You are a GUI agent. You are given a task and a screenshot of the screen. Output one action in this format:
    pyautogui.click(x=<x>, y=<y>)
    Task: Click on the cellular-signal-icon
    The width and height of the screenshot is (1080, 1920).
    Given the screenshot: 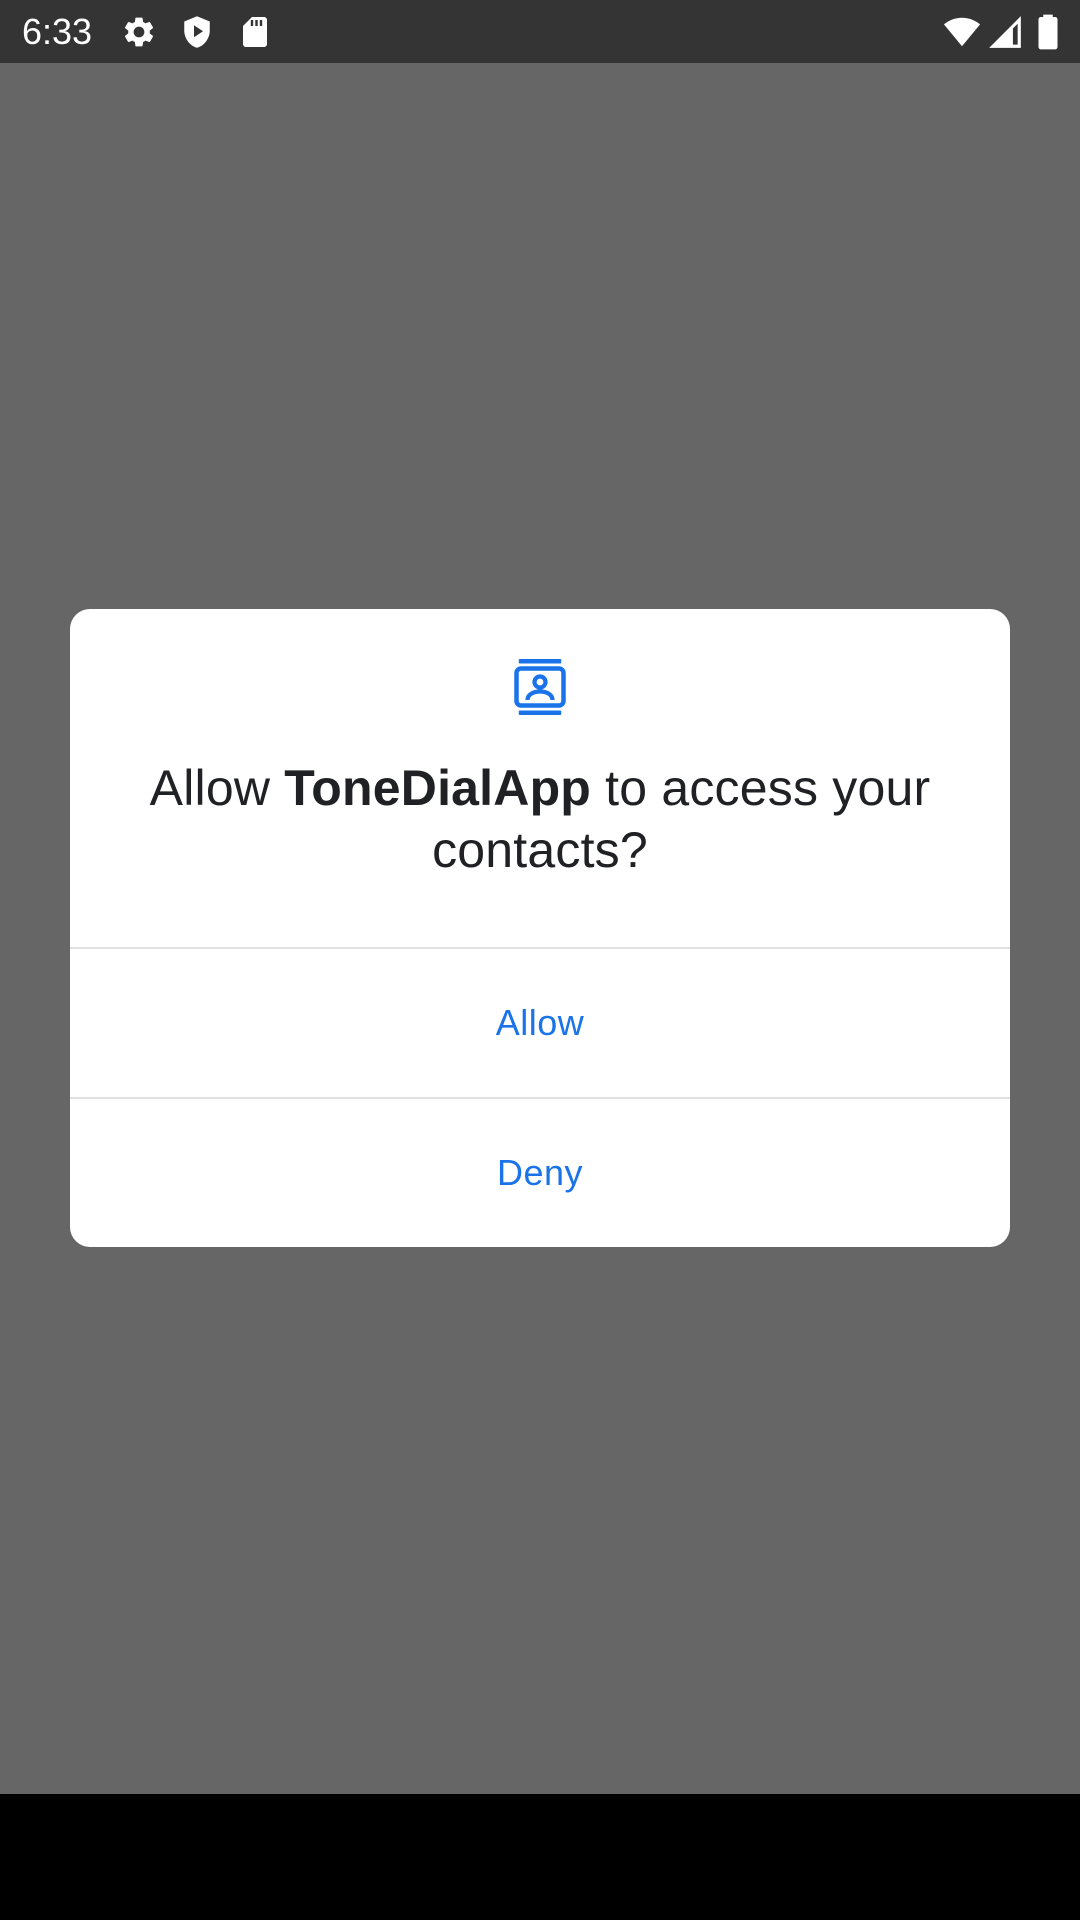 What is the action you would take?
    pyautogui.click(x=1005, y=32)
    